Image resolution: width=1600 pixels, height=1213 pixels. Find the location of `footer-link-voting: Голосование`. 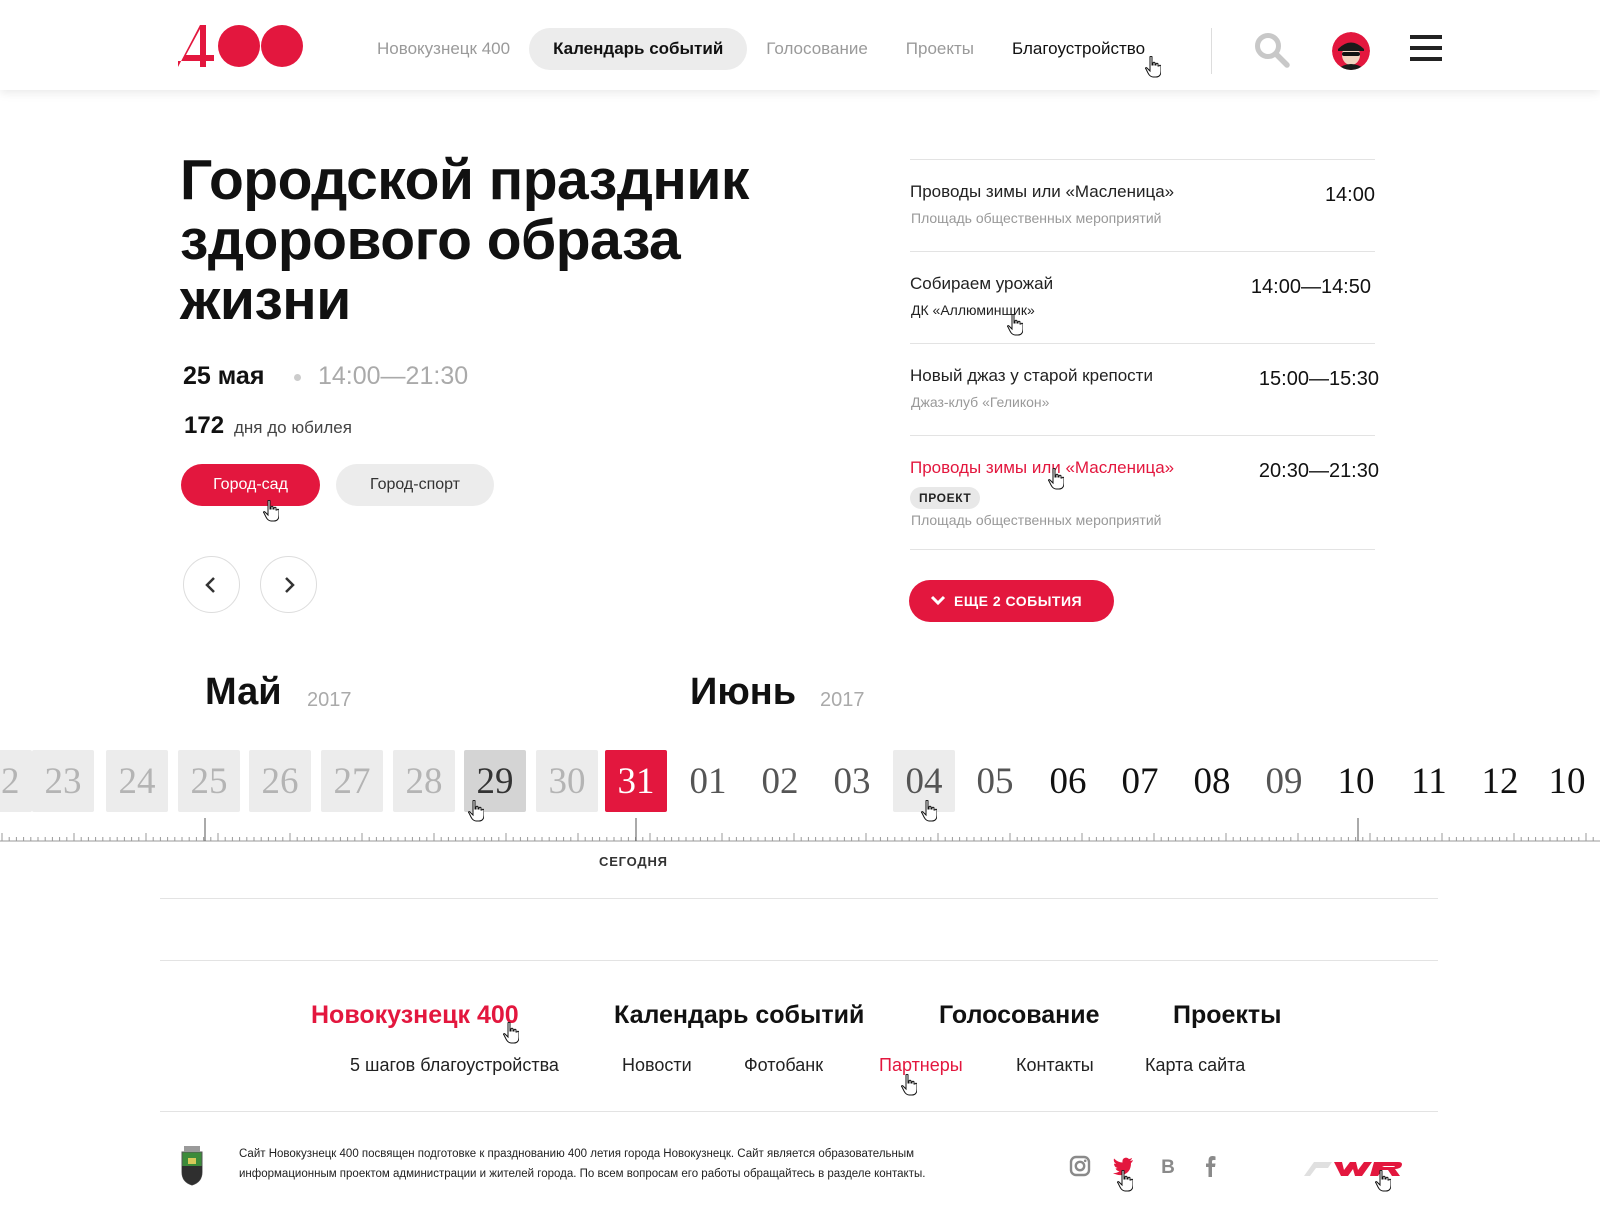

footer-link-voting: Голосование is located at coordinates (1019, 1015).